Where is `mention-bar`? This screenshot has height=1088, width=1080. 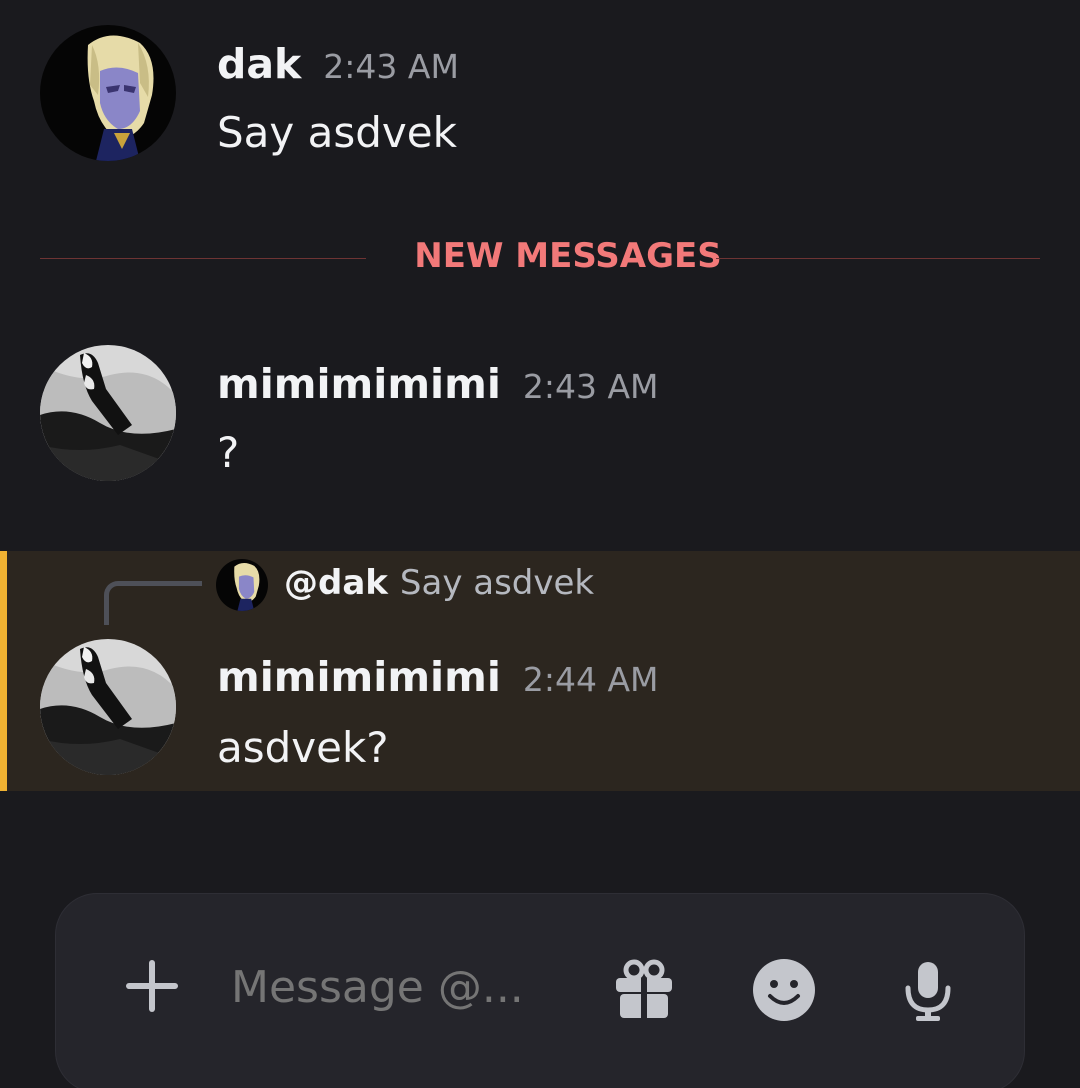 mention-bar is located at coordinates (3, 671).